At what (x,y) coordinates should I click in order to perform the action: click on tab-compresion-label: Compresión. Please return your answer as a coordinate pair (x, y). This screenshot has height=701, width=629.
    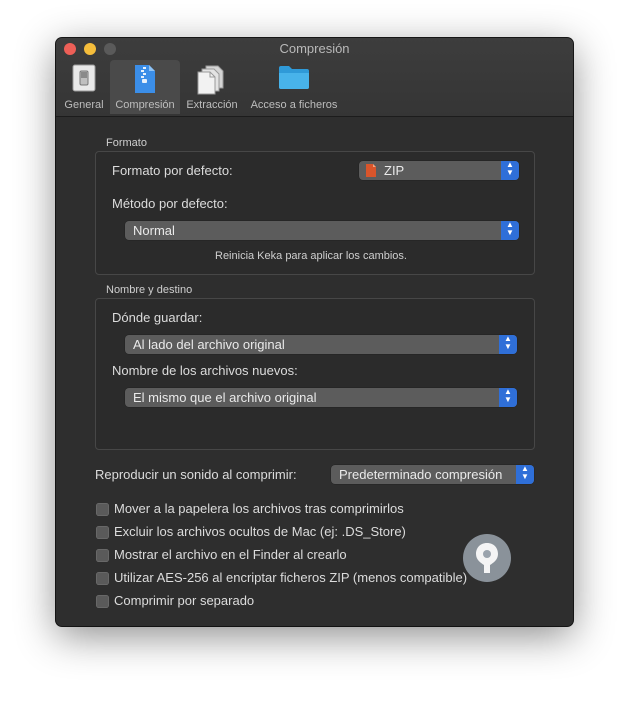
    Looking at the image, I should click on (145, 105).